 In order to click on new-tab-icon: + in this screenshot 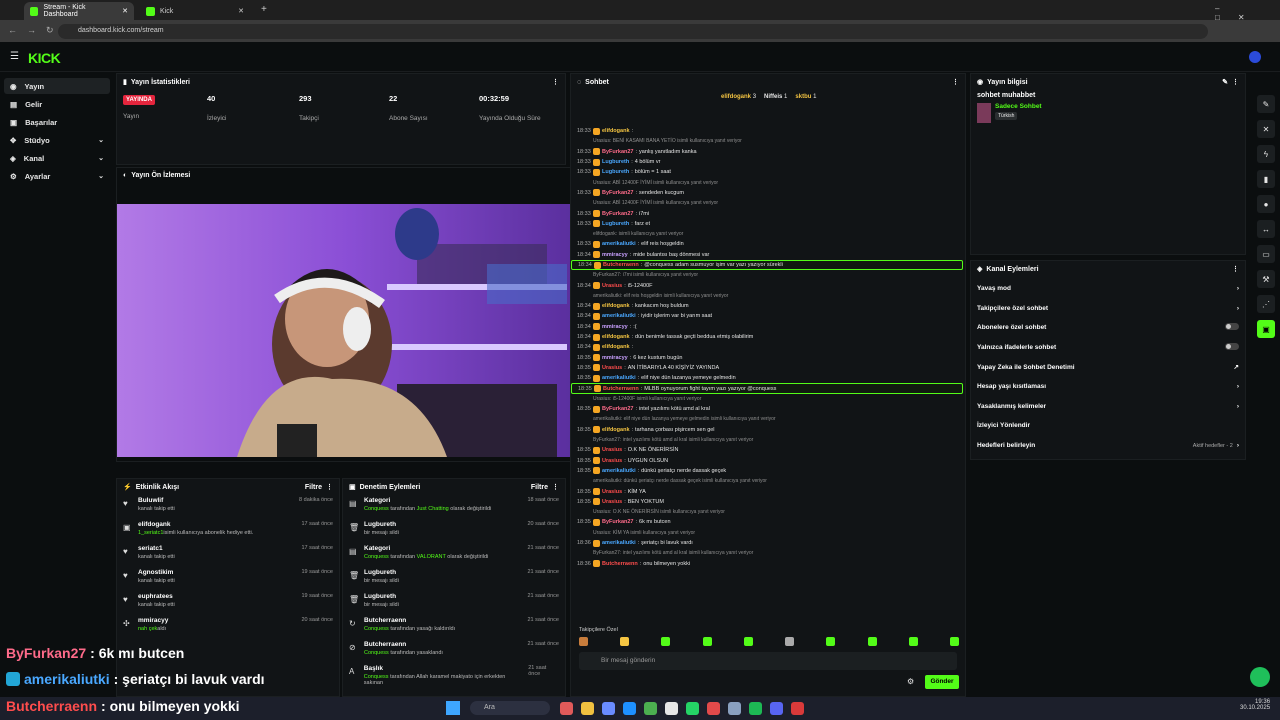, I will do `click(264, 9)`.